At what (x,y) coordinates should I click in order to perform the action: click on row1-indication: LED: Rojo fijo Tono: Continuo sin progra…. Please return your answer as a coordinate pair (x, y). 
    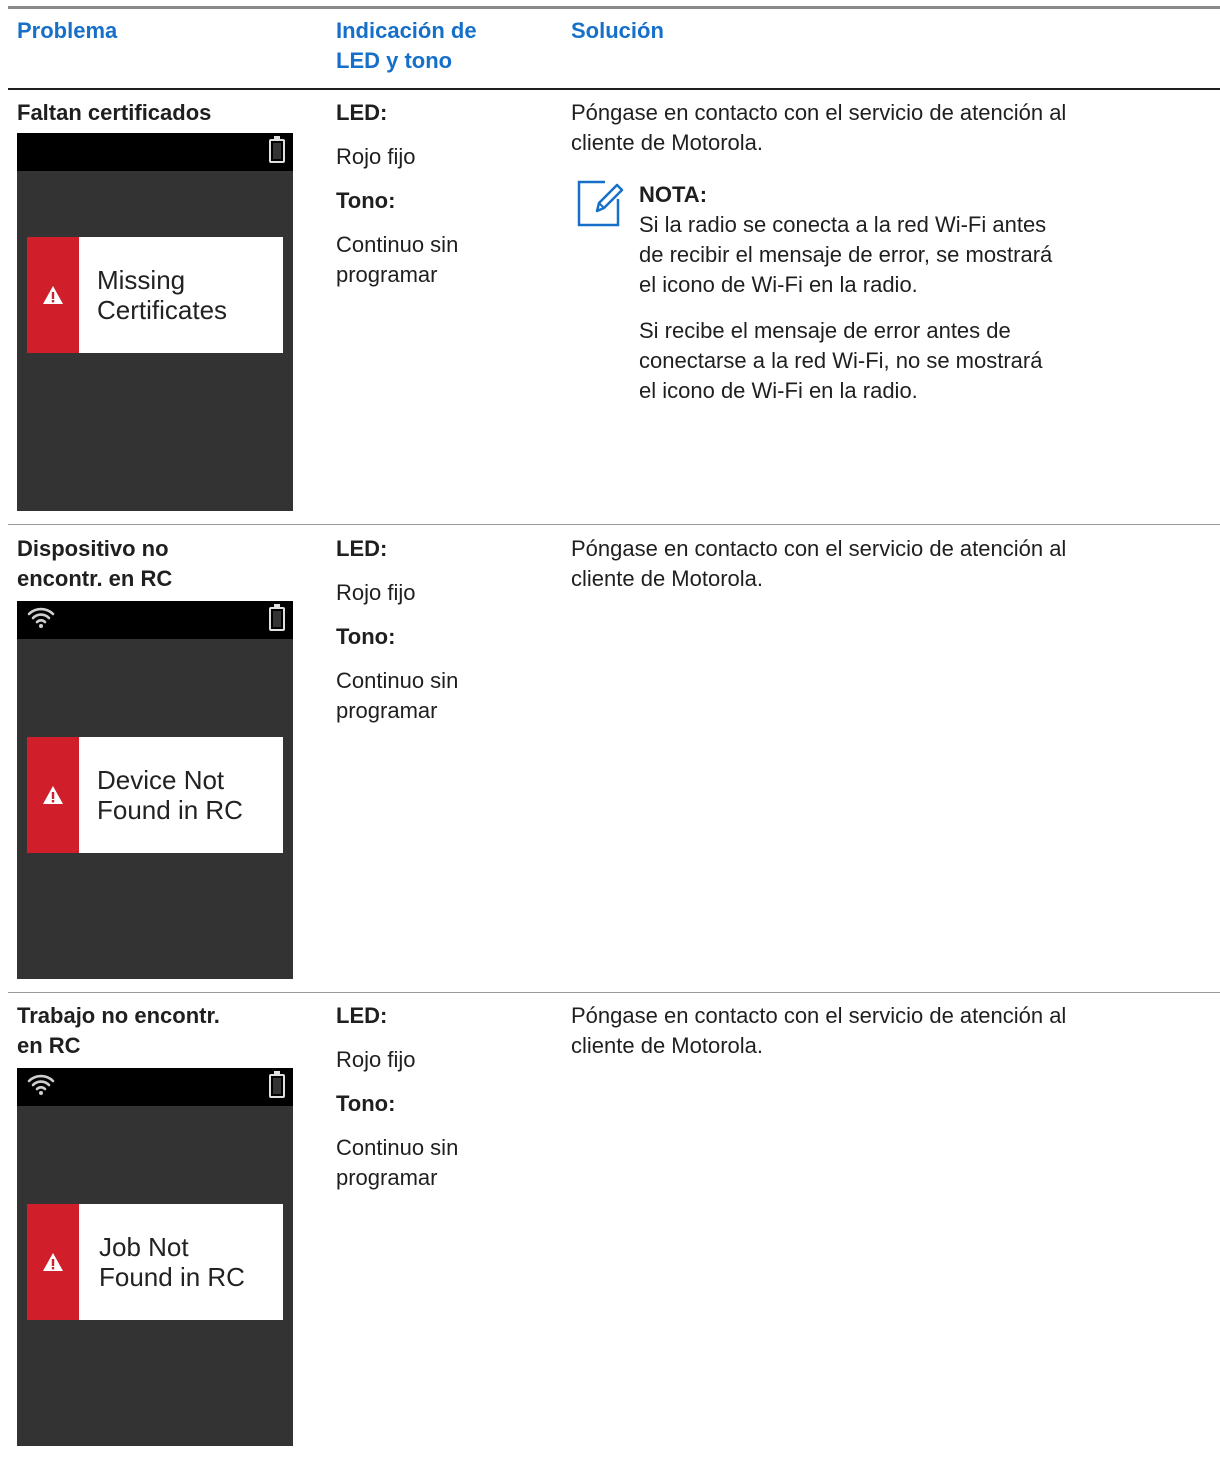
    Looking at the image, I should click on (446, 194).